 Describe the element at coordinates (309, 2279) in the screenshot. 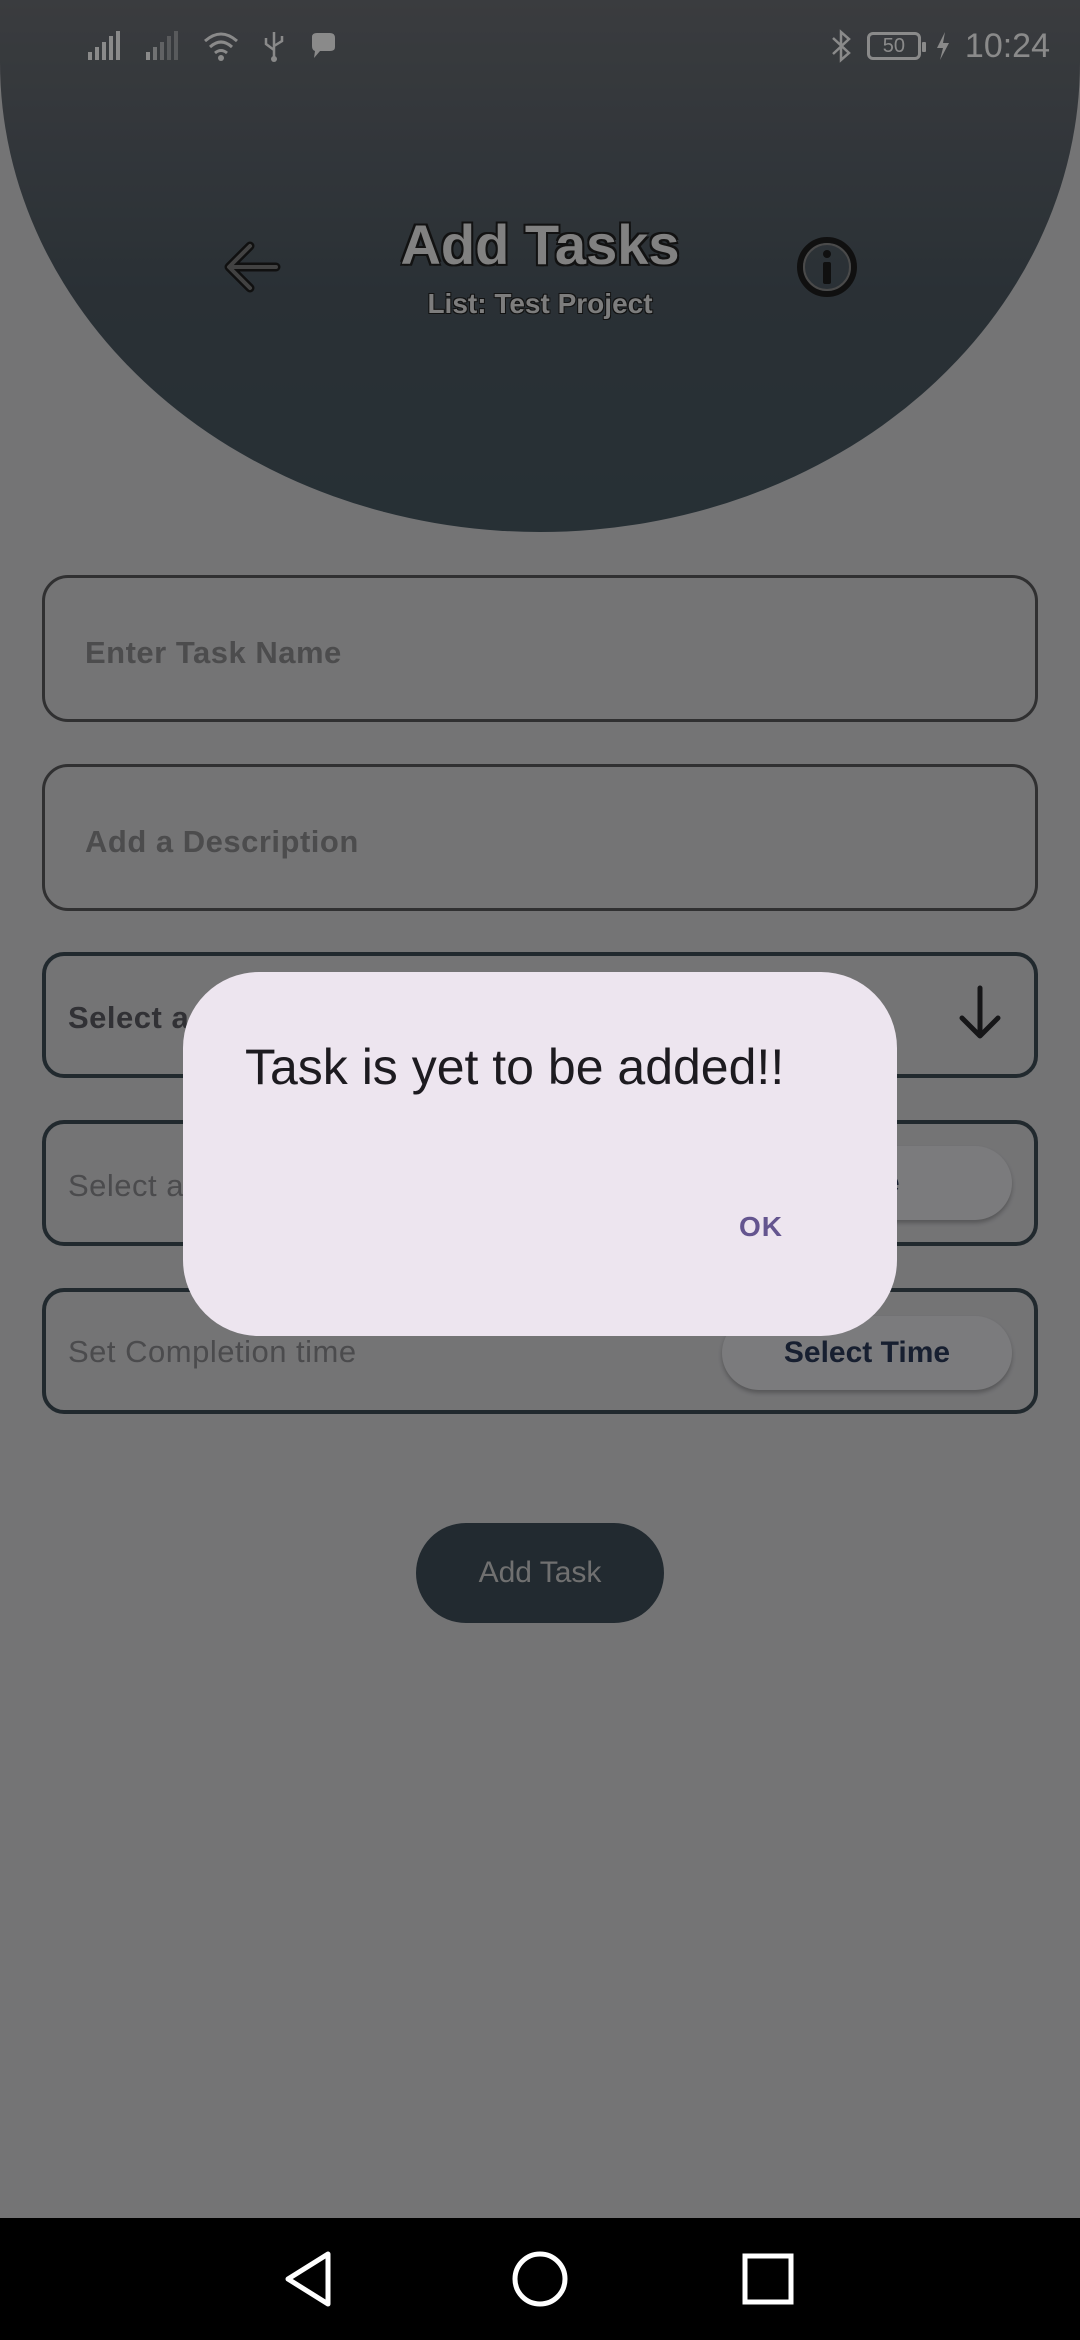

I see `back-triangle-icon` at that location.